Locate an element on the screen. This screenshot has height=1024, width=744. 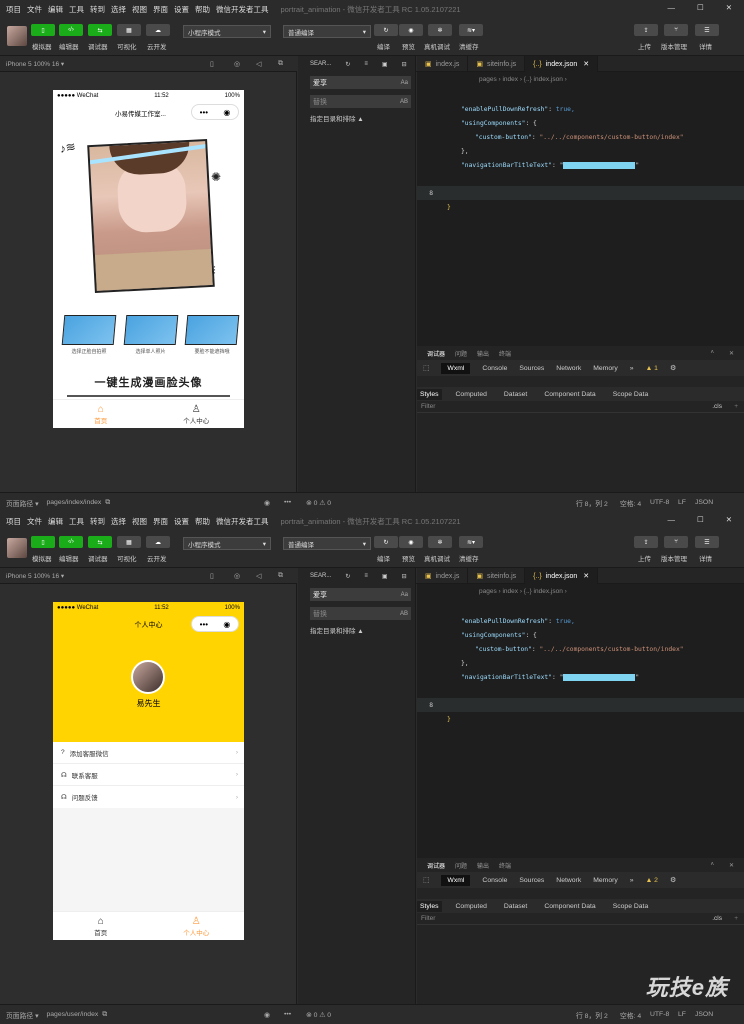
panel-console: Console is located at coordinates (494, 880).